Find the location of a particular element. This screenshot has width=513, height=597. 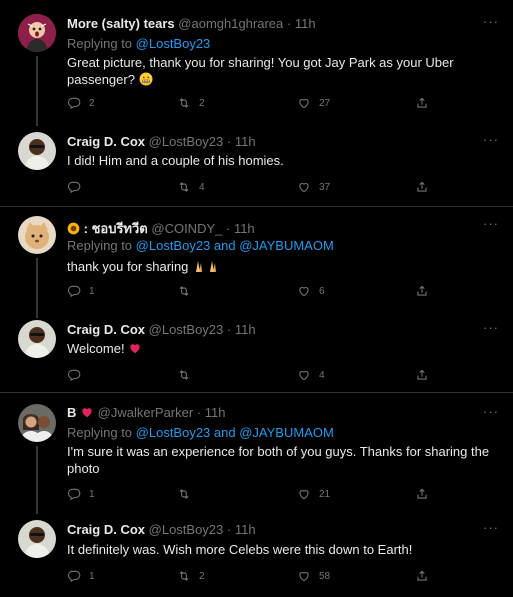

author-name: B is located at coordinates (71, 412).